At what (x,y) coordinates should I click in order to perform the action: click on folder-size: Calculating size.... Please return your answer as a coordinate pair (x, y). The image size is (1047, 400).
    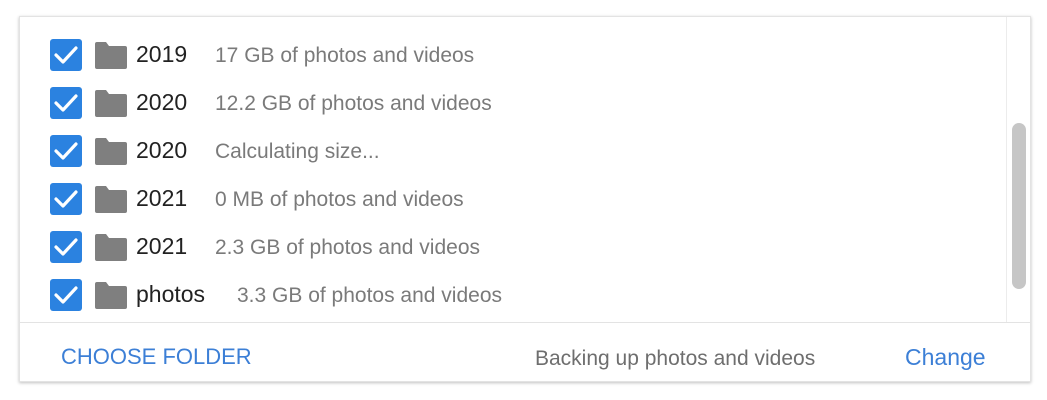
    Looking at the image, I should click on (297, 151).